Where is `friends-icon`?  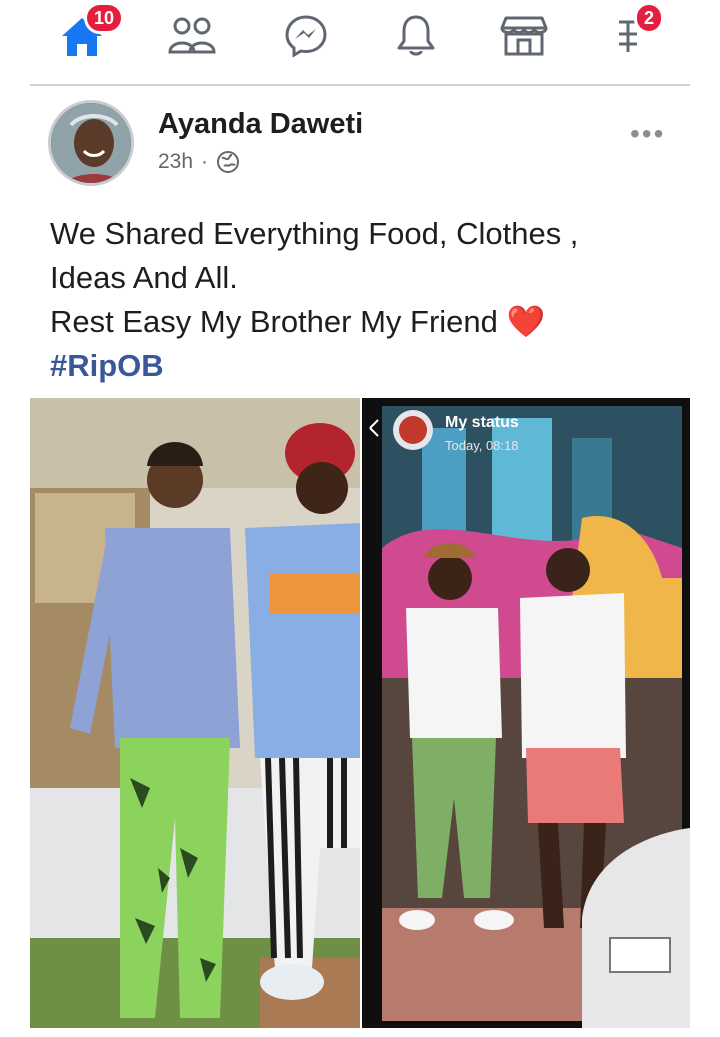
friends-icon is located at coordinates (192, 35).